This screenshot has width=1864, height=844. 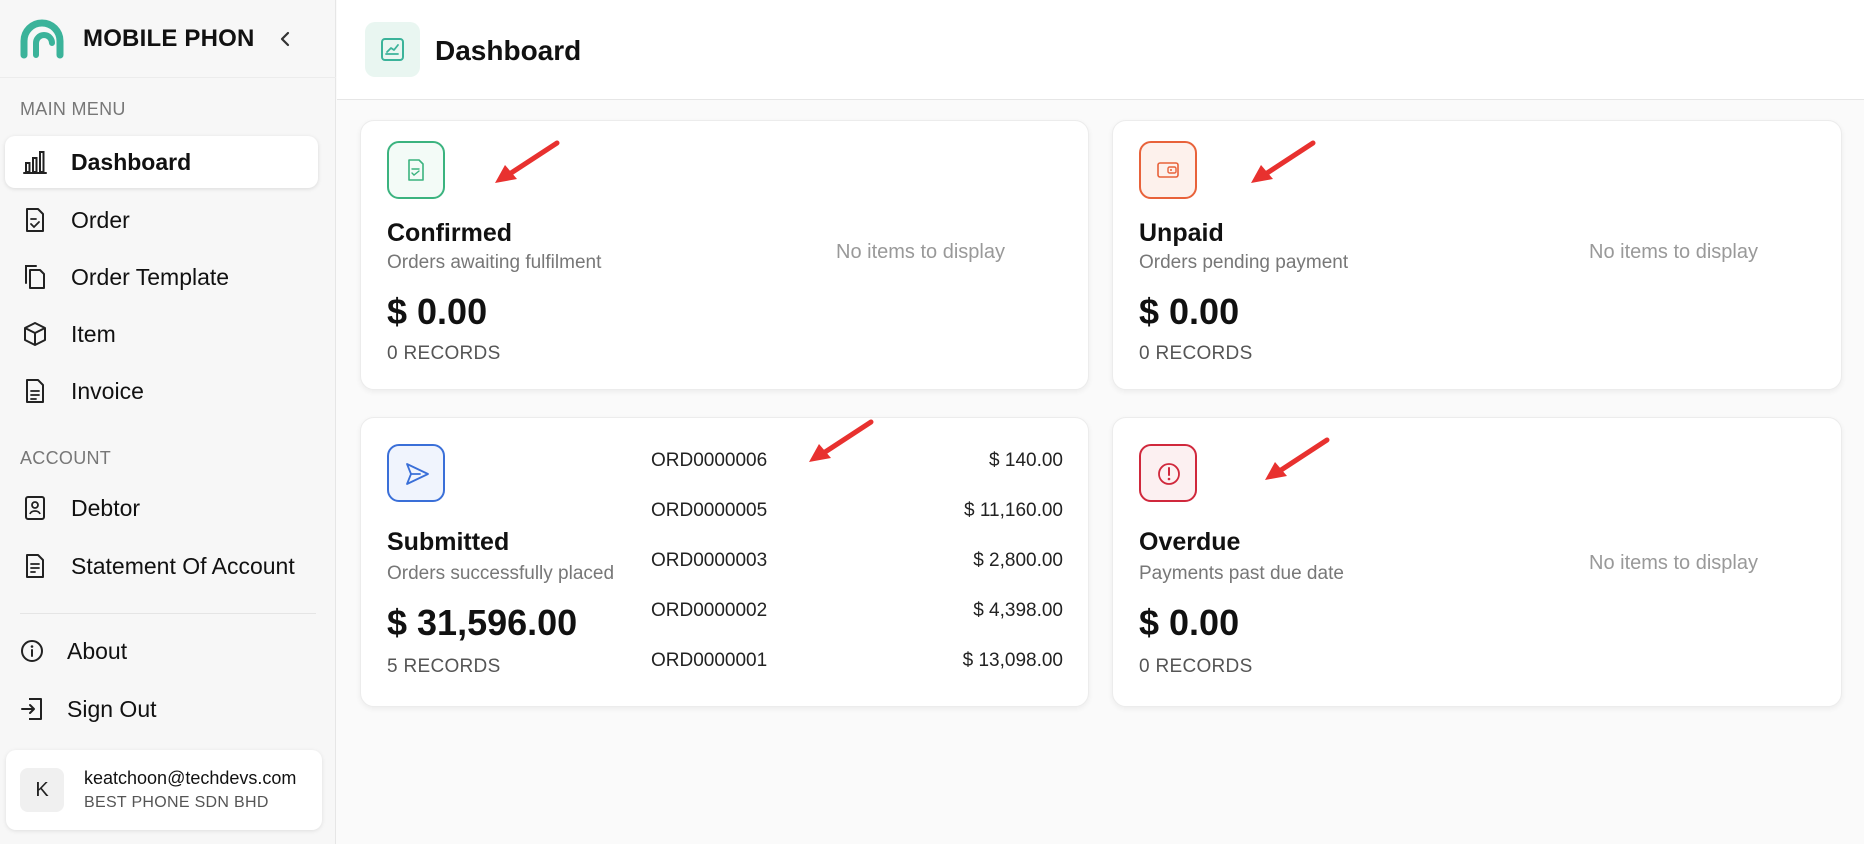 I want to click on sidebar-item-invoice: Invoice, so click(x=161, y=391).